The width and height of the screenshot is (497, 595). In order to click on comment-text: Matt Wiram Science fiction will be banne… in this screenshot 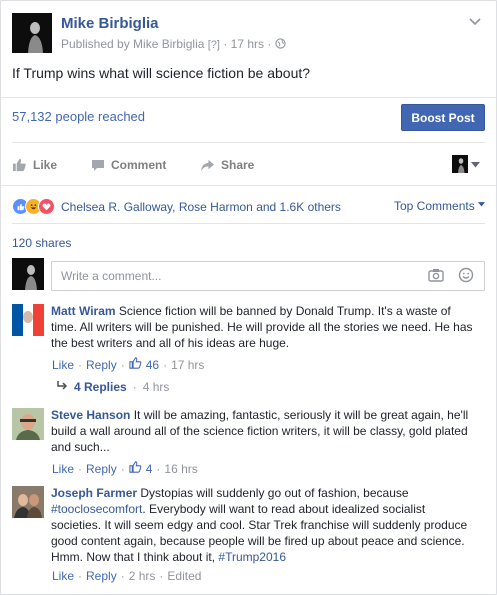, I will do `click(263, 327)`.